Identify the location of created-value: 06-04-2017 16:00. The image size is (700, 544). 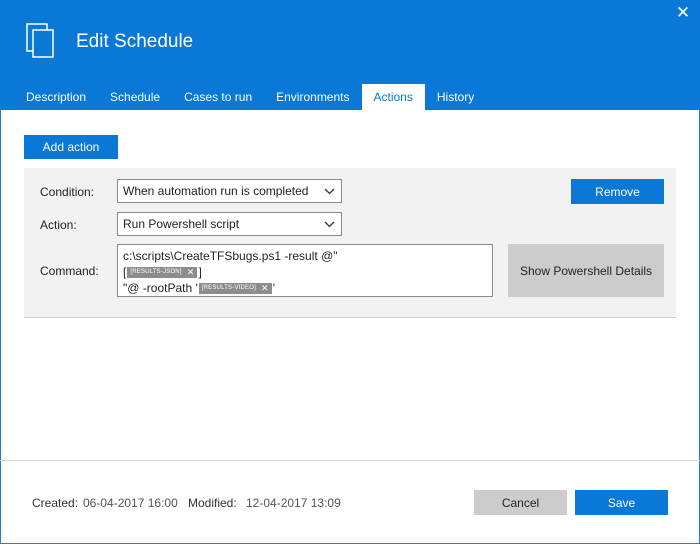
(130, 503).